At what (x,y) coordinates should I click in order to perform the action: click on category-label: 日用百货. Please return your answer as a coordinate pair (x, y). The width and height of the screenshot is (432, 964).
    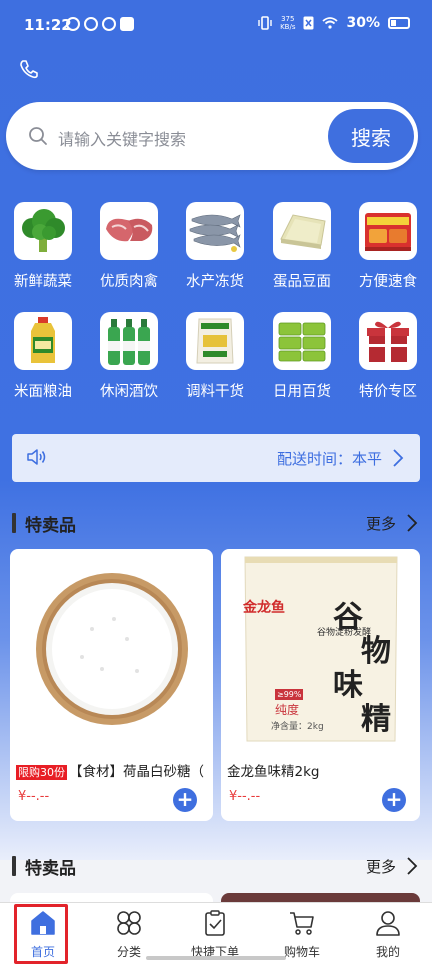
    Looking at the image, I should click on (302, 392).